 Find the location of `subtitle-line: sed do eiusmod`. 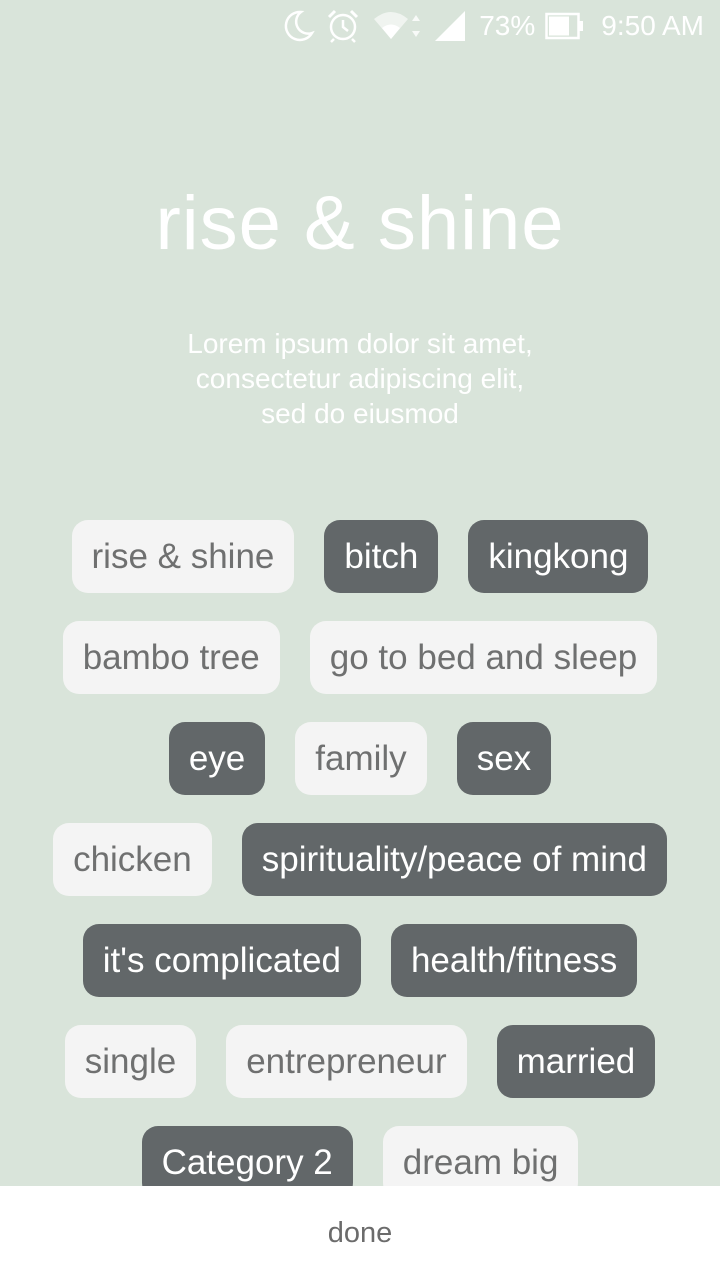

subtitle-line: sed do eiusmod is located at coordinates (360, 413).